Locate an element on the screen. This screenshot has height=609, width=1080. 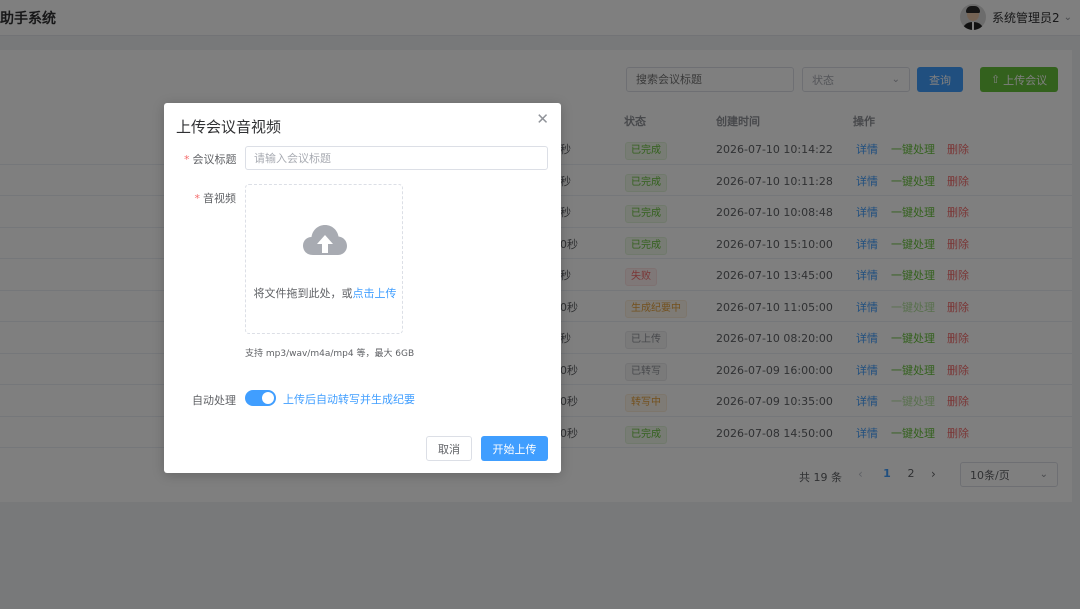
meeting-title-label: * 会议标题 is located at coordinates (210, 159).